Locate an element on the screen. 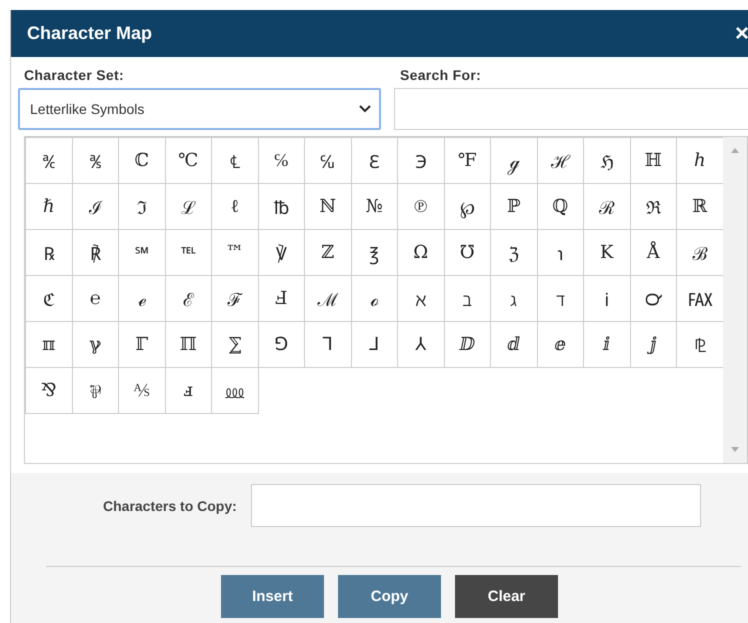 The image size is (748, 623). scrollbar is located at coordinates (735, 300).